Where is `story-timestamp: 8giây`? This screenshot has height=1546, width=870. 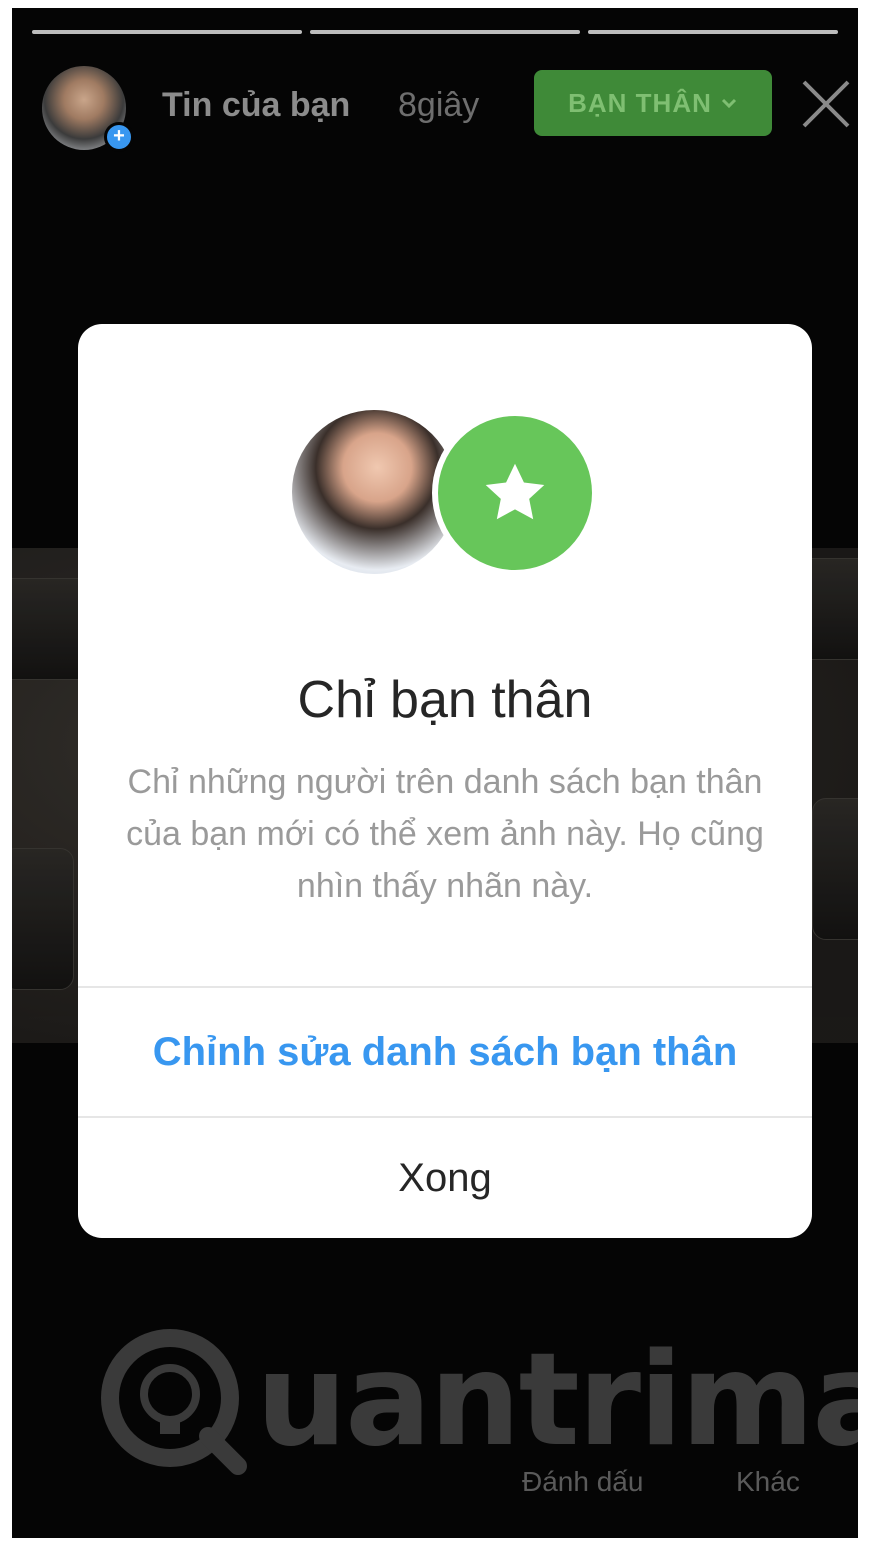
story-timestamp: 8giây is located at coordinates (439, 105).